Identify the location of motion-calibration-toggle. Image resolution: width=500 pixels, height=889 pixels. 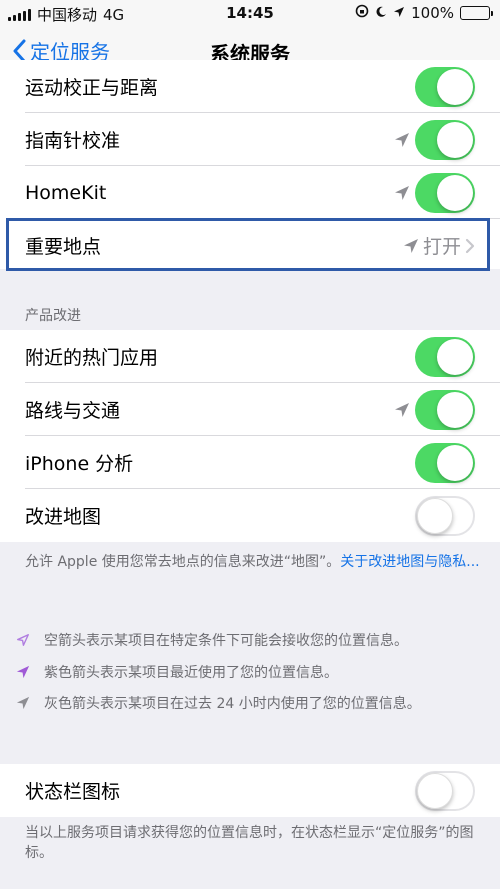
(445, 86).